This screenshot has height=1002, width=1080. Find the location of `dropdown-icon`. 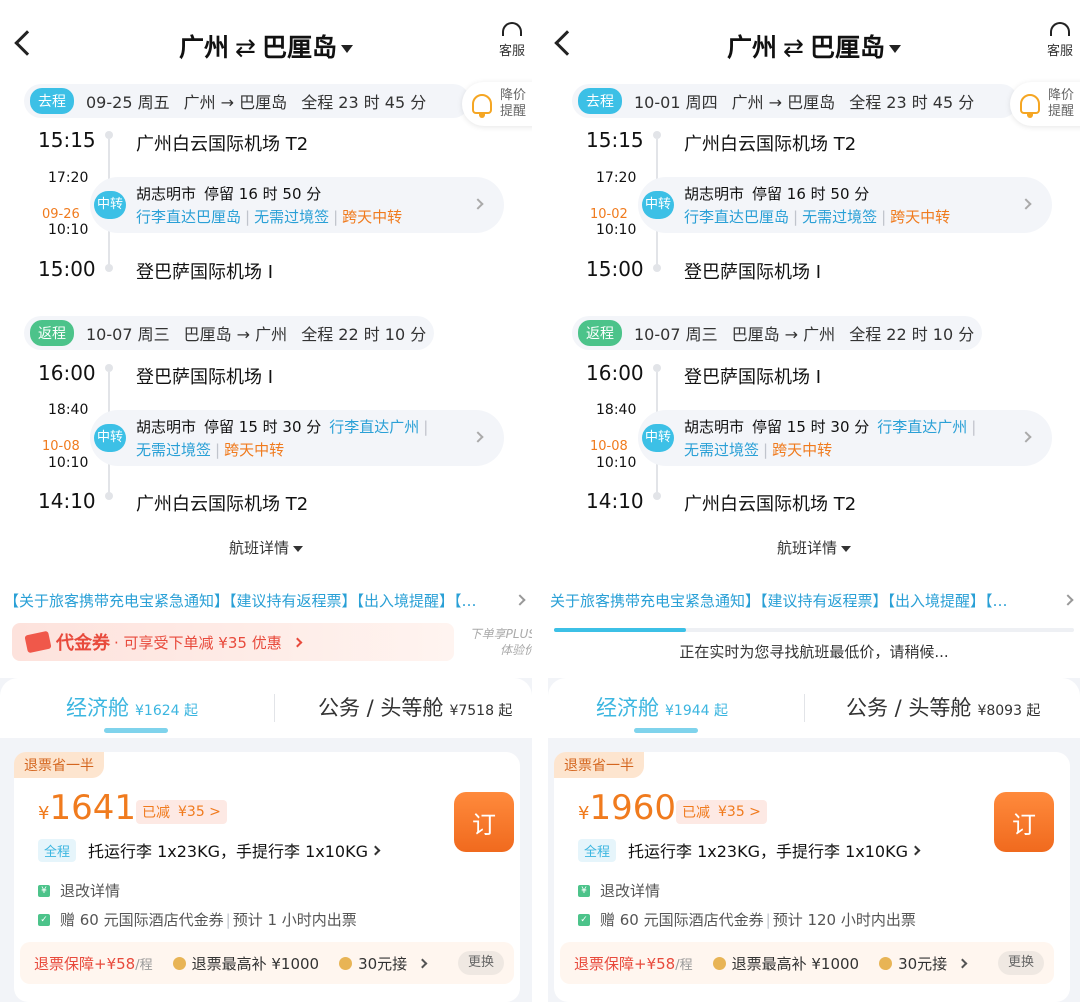

dropdown-icon is located at coordinates (346, 49).